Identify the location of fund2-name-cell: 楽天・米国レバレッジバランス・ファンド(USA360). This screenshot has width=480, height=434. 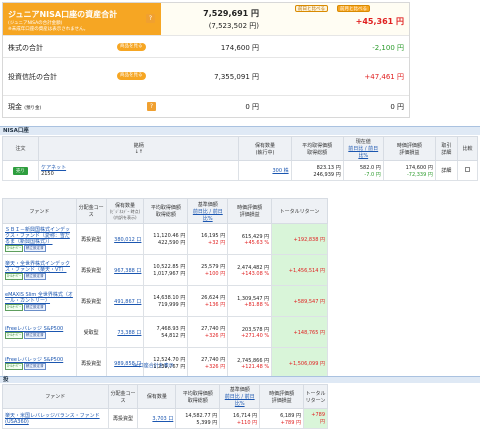
(55, 418).